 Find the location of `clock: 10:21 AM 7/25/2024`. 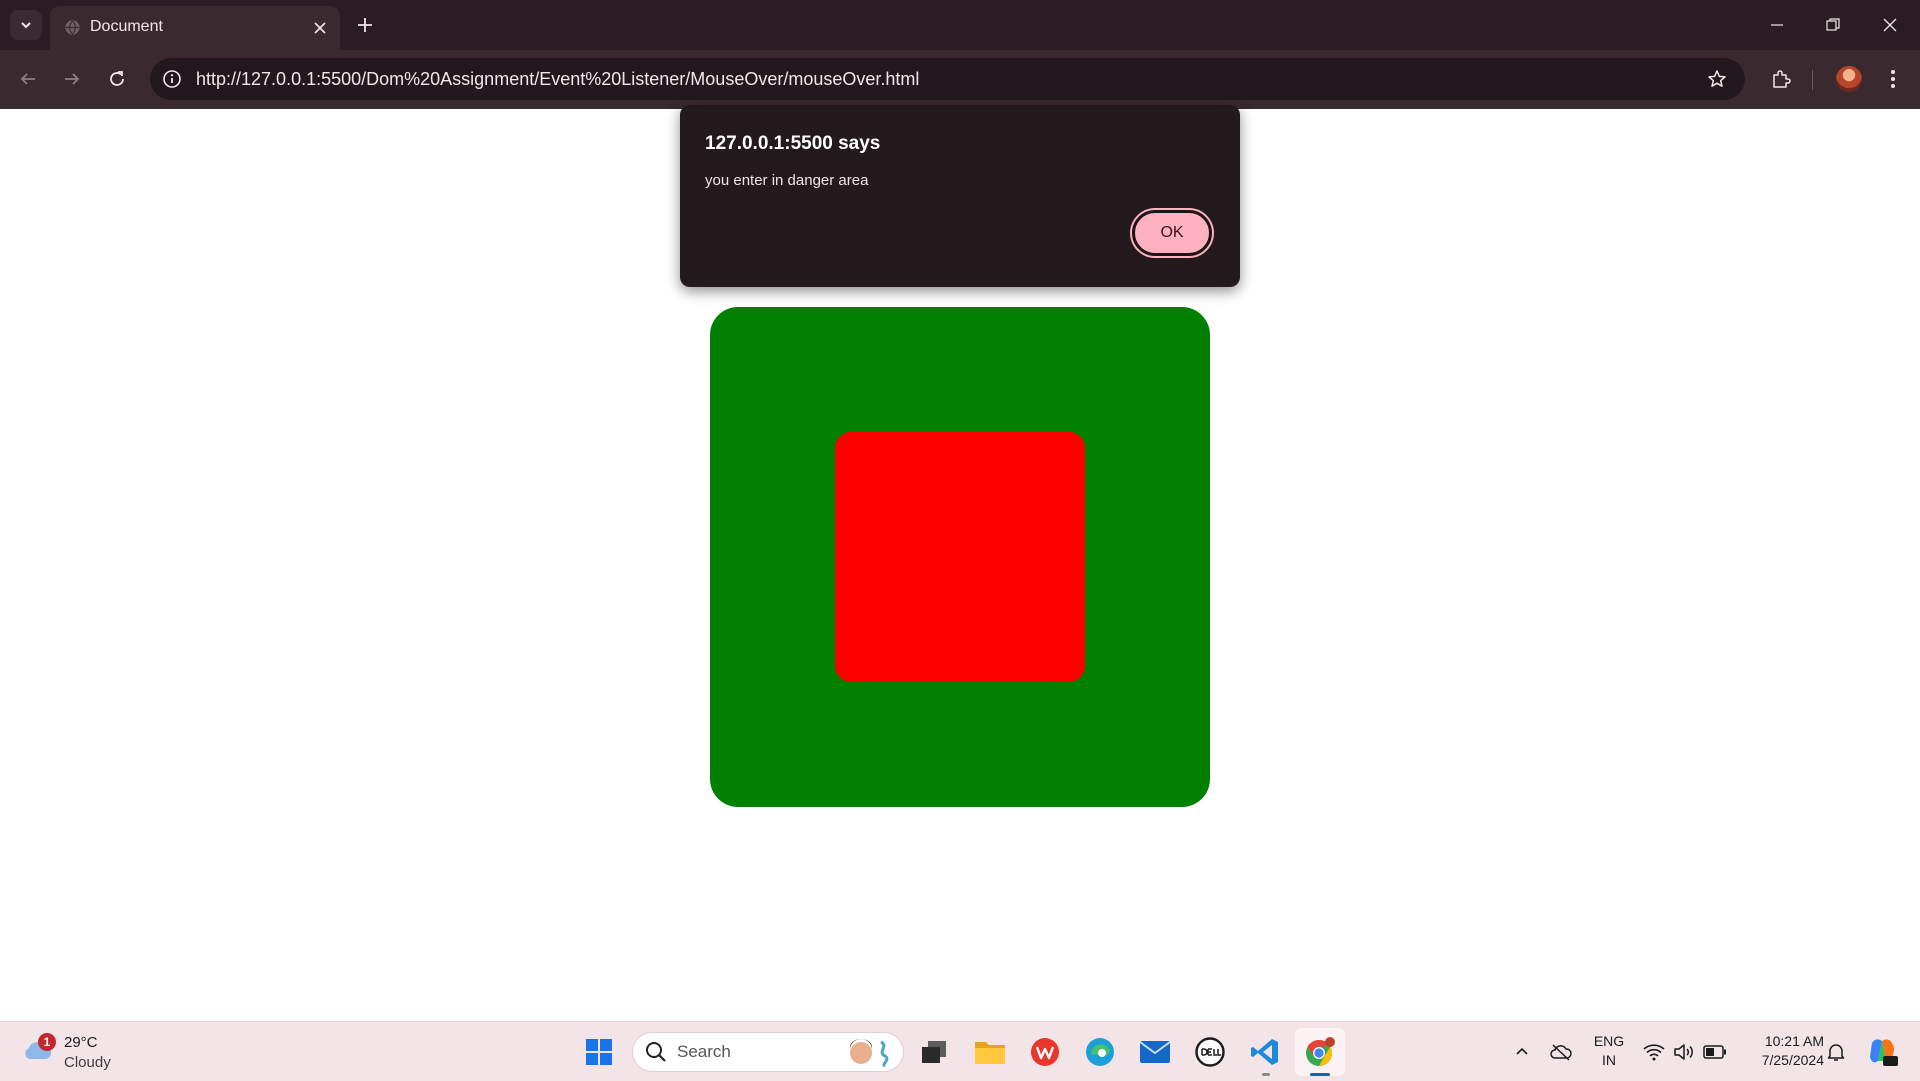

clock: 10:21 AM 7/25/2024 is located at coordinates (1782, 1051).